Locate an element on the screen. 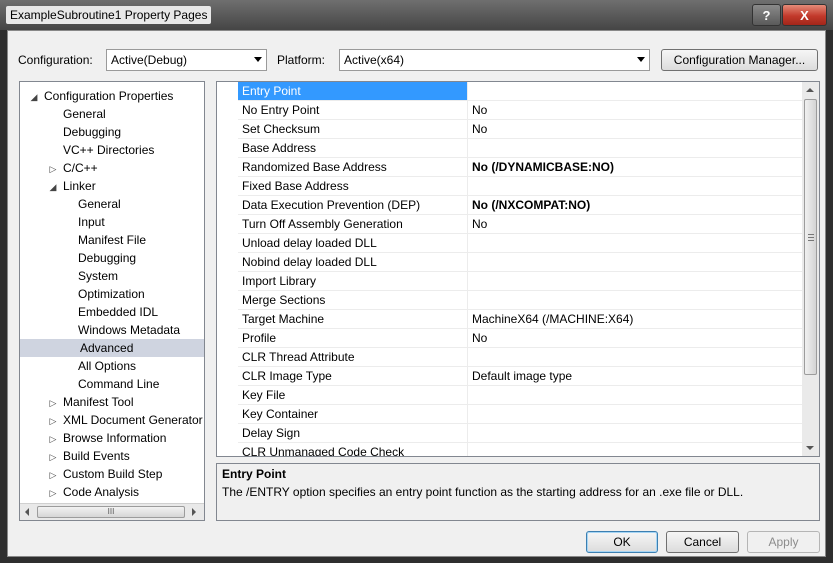  property-row: Key File is located at coordinates (520, 395).